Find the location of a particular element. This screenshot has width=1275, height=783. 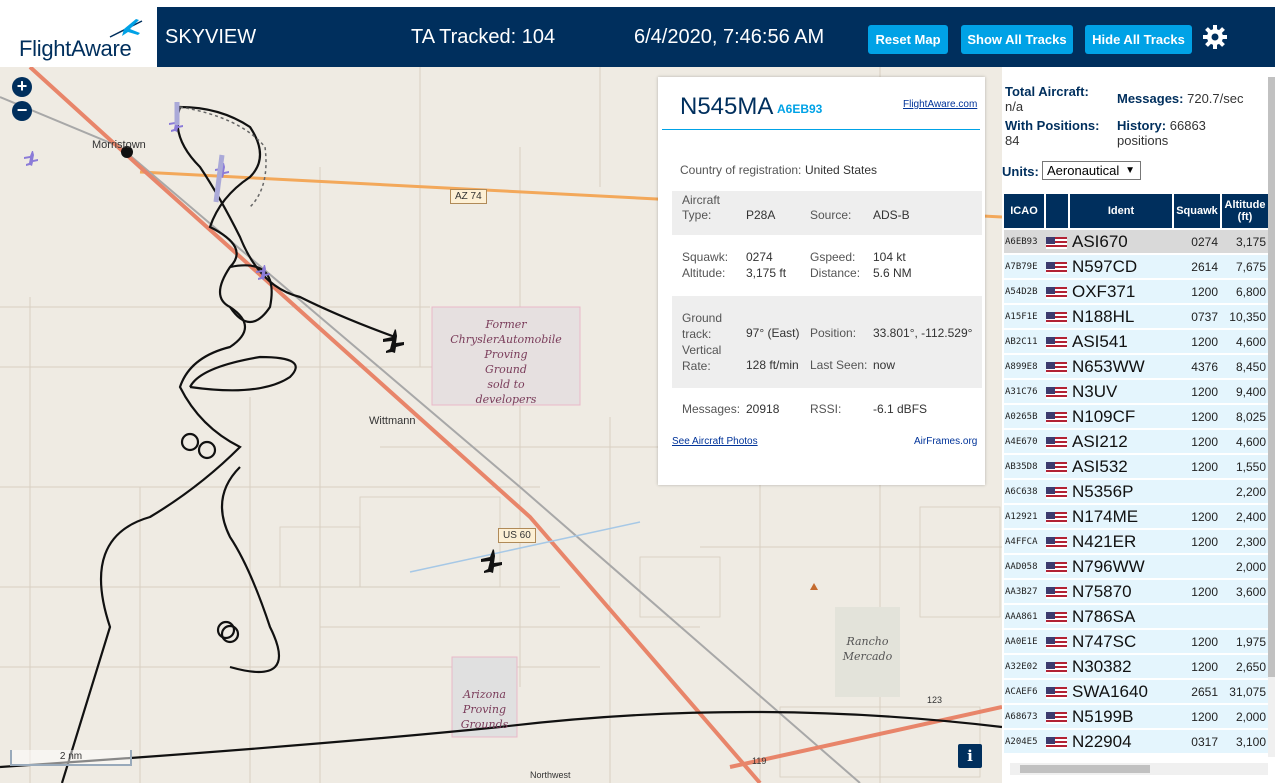

table-row: A899E8 N653WW 4376 8,450 is located at coordinates (1137, 366).